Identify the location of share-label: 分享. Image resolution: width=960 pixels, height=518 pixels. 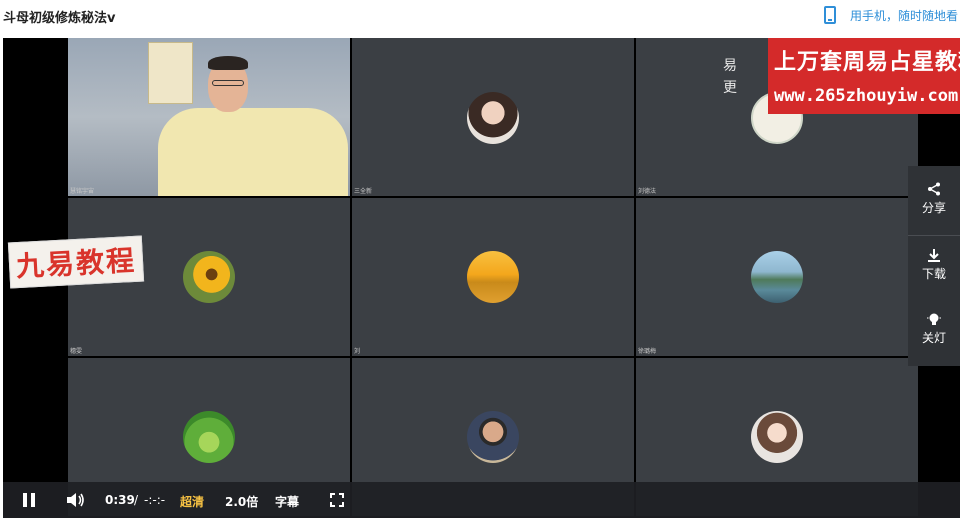
(933, 208).